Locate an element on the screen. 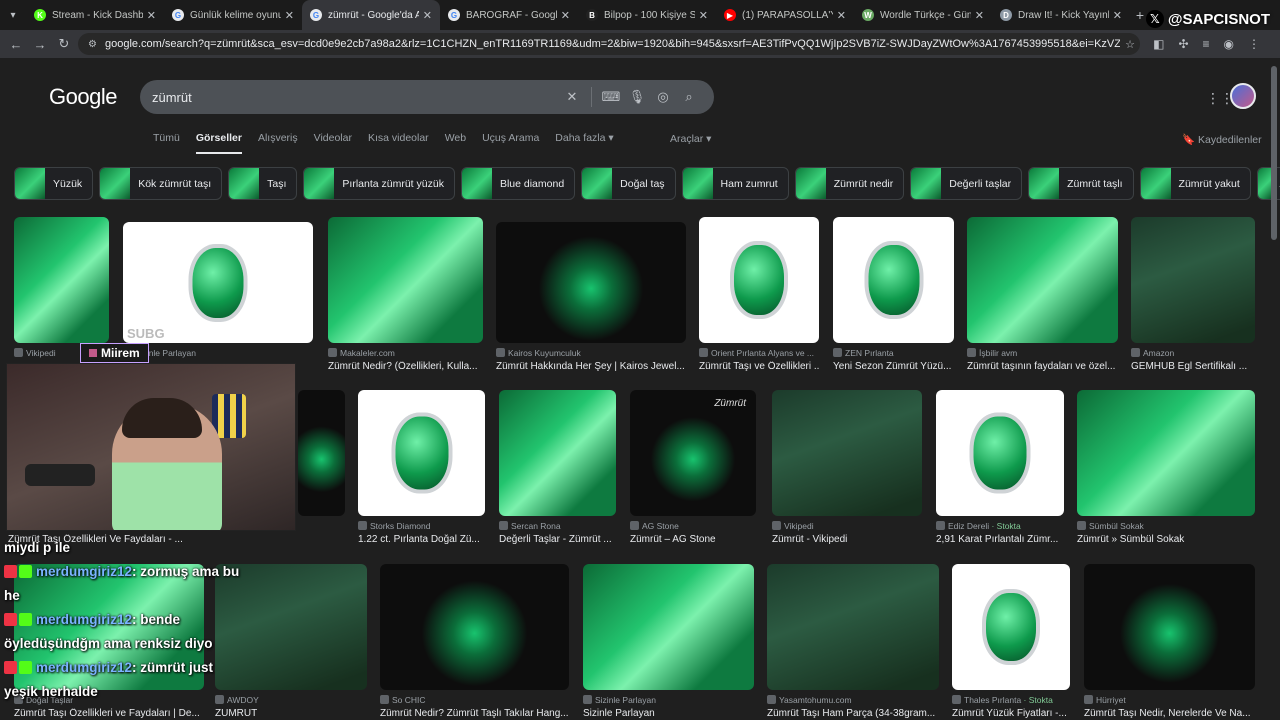 The width and height of the screenshot is (1280, 720). tab-4: Kısa videolar is located at coordinates (398, 143).